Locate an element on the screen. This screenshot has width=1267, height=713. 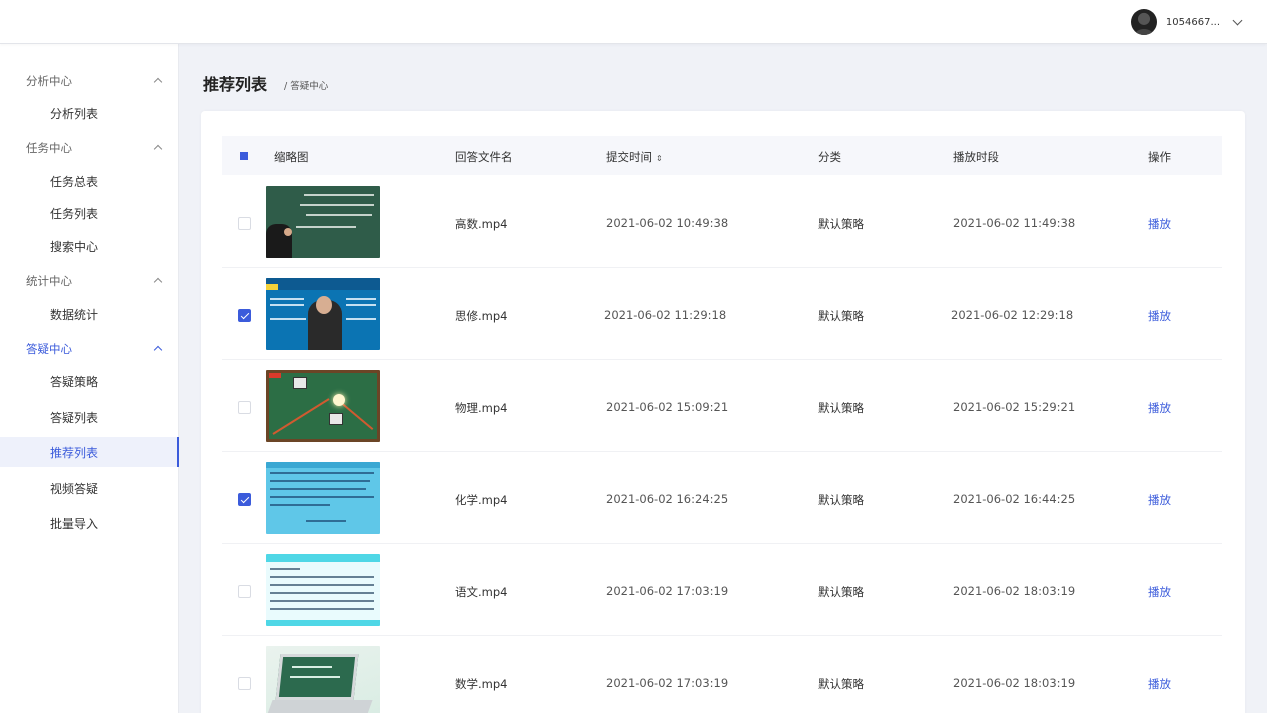
sidebar-item-label: 搜索中心 is located at coordinates (74, 246).